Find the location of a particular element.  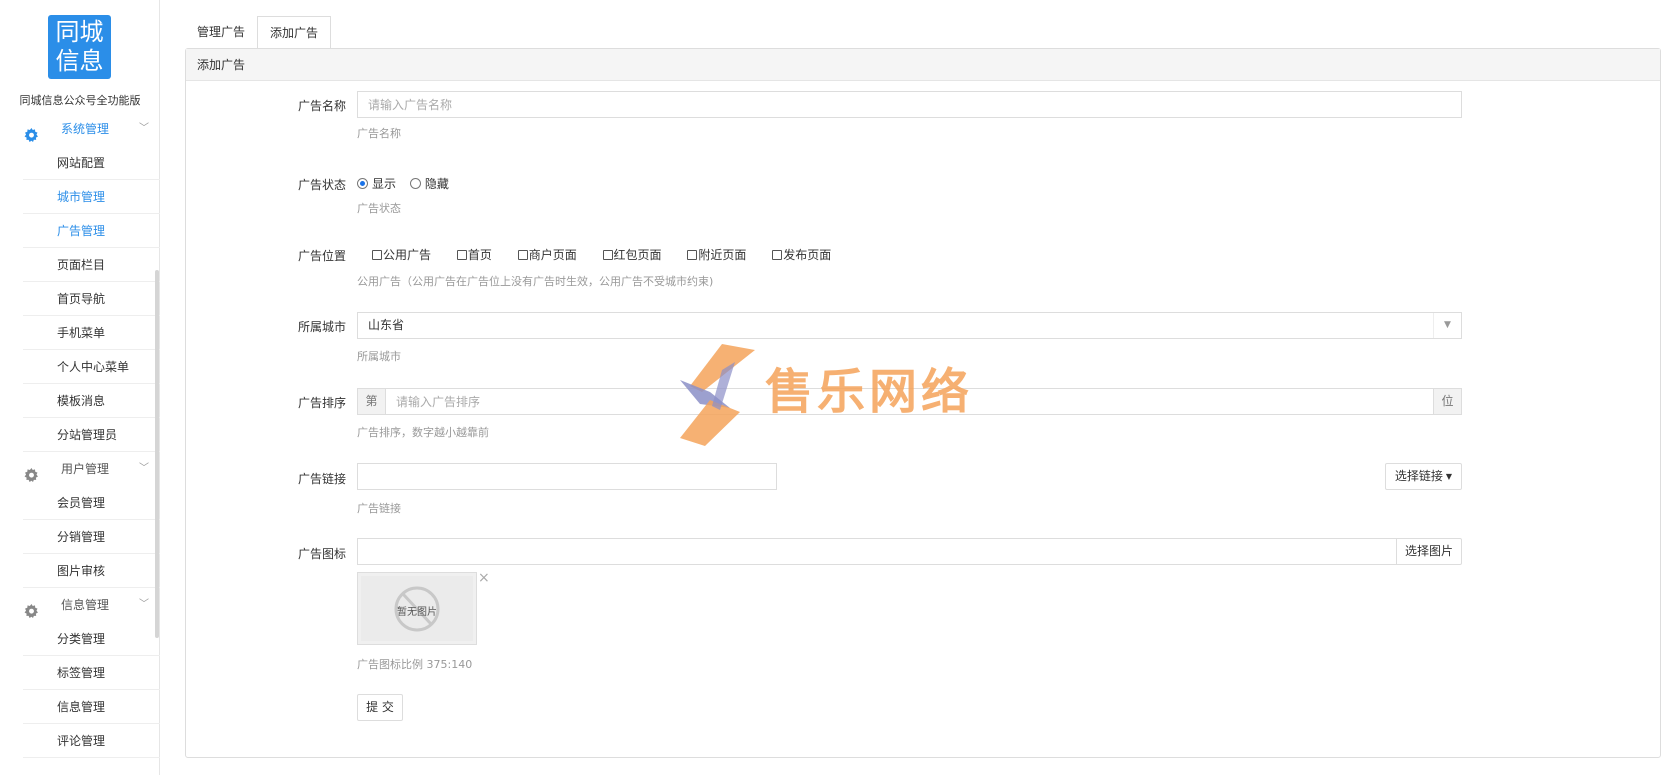

position-option-publish: 发布页面 is located at coordinates (801, 255).